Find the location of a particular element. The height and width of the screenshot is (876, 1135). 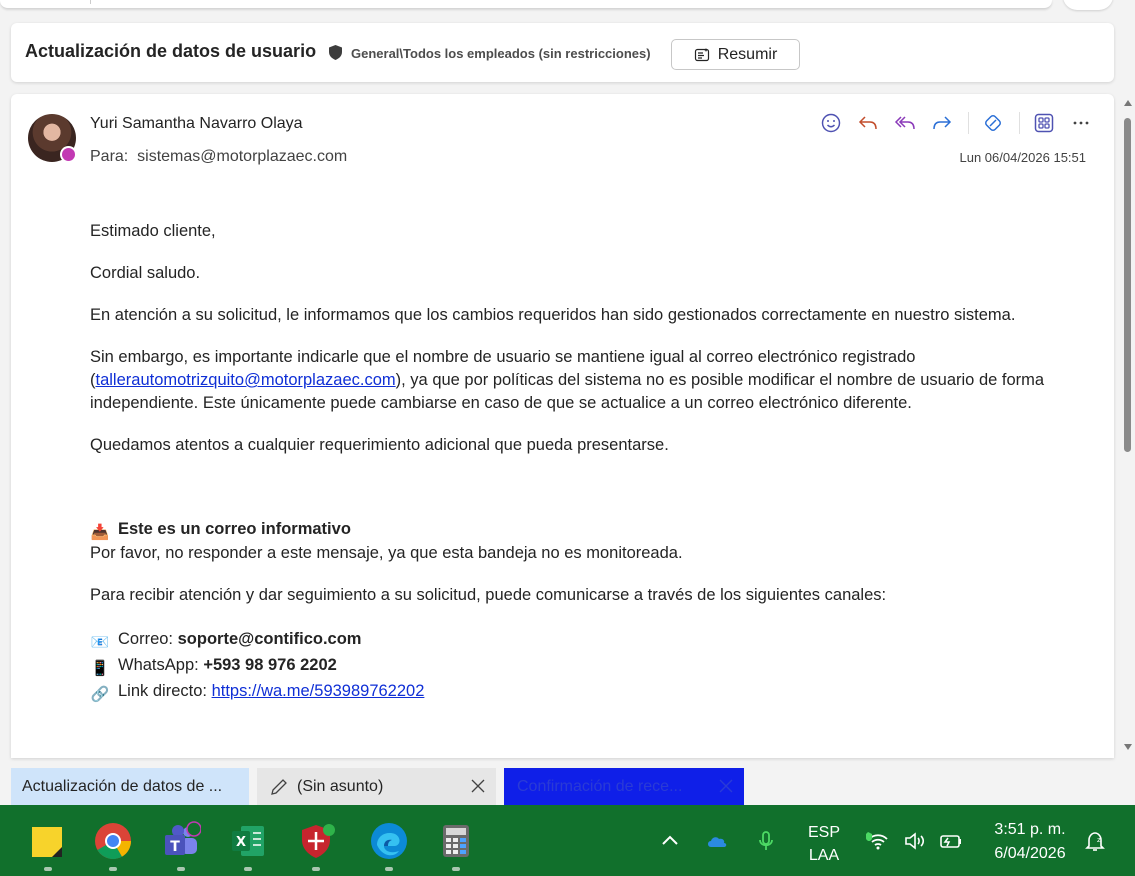

clock-time: 3:51 p. m. is located at coordinates (1030, 829).